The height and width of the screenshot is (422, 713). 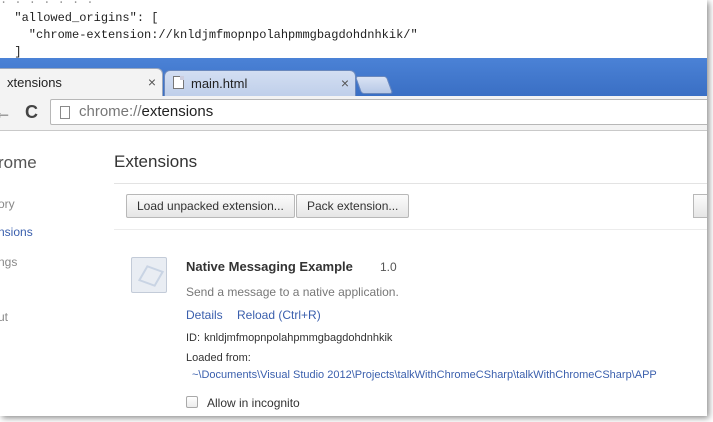 What do you see at coordinates (65, 112) in the screenshot?
I see `page-icon` at bounding box center [65, 112].